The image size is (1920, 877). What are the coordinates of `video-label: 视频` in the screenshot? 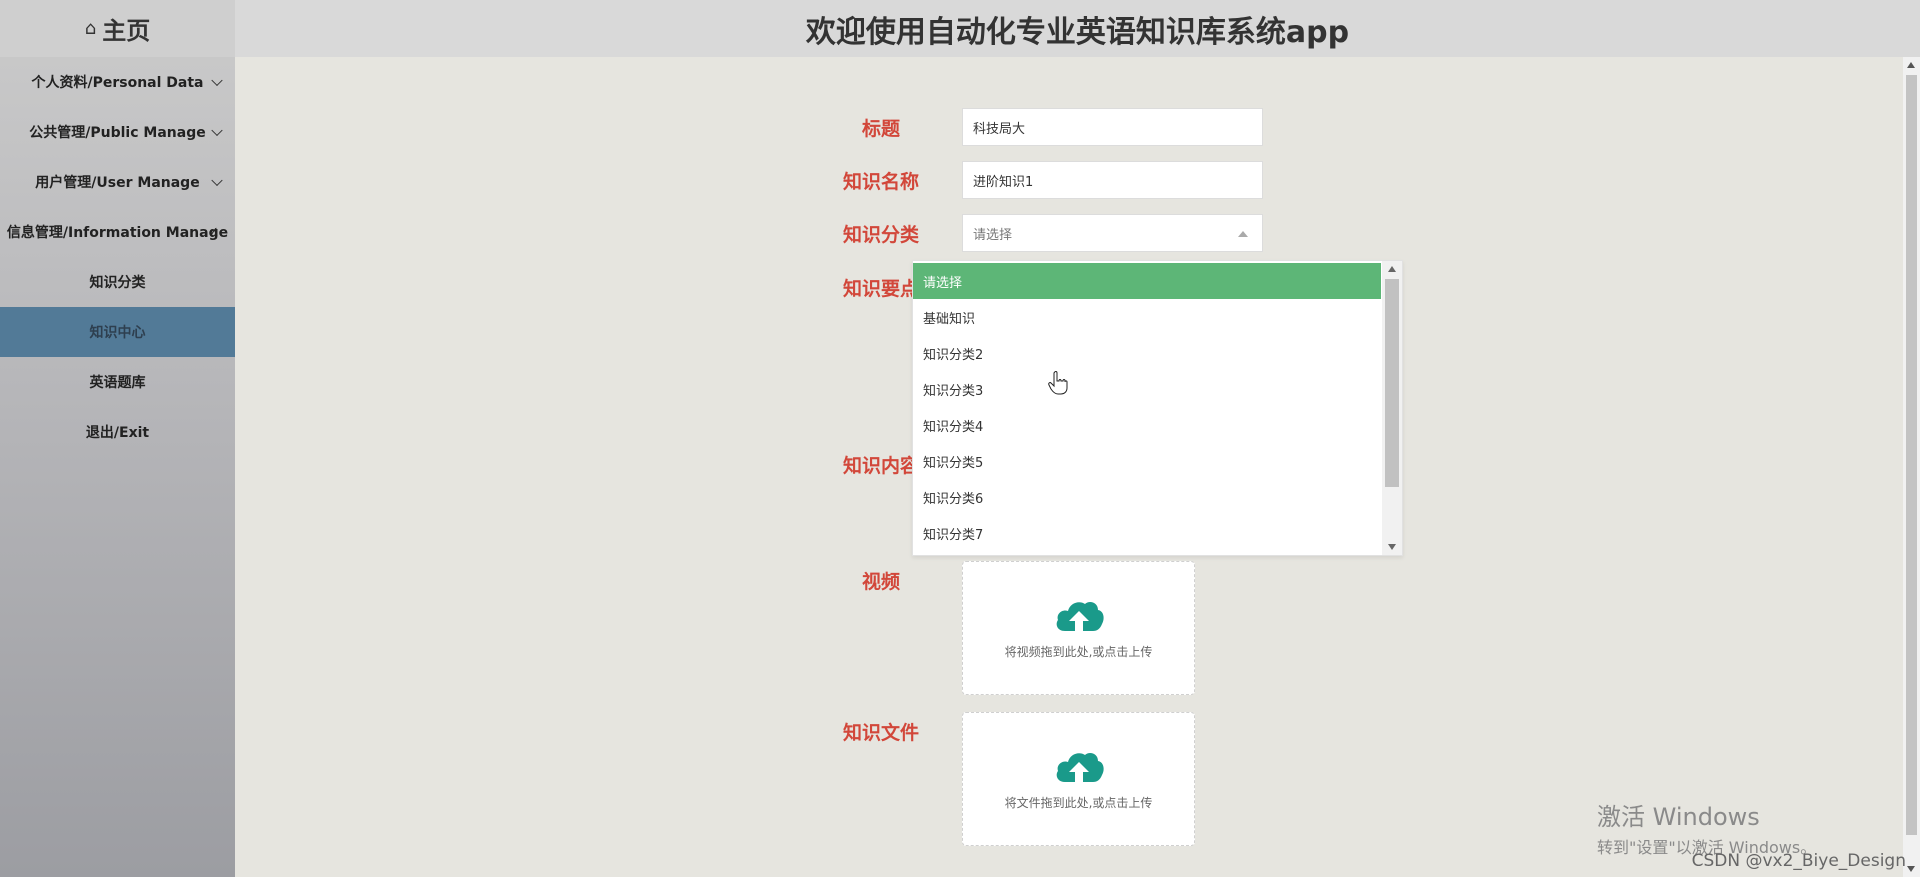 It's located at (880, 582).